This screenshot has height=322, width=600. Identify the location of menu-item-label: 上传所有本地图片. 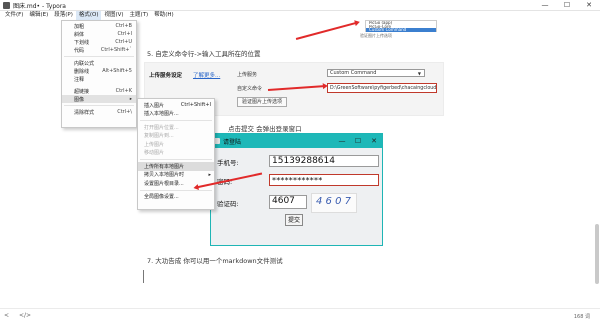
(164, 166).